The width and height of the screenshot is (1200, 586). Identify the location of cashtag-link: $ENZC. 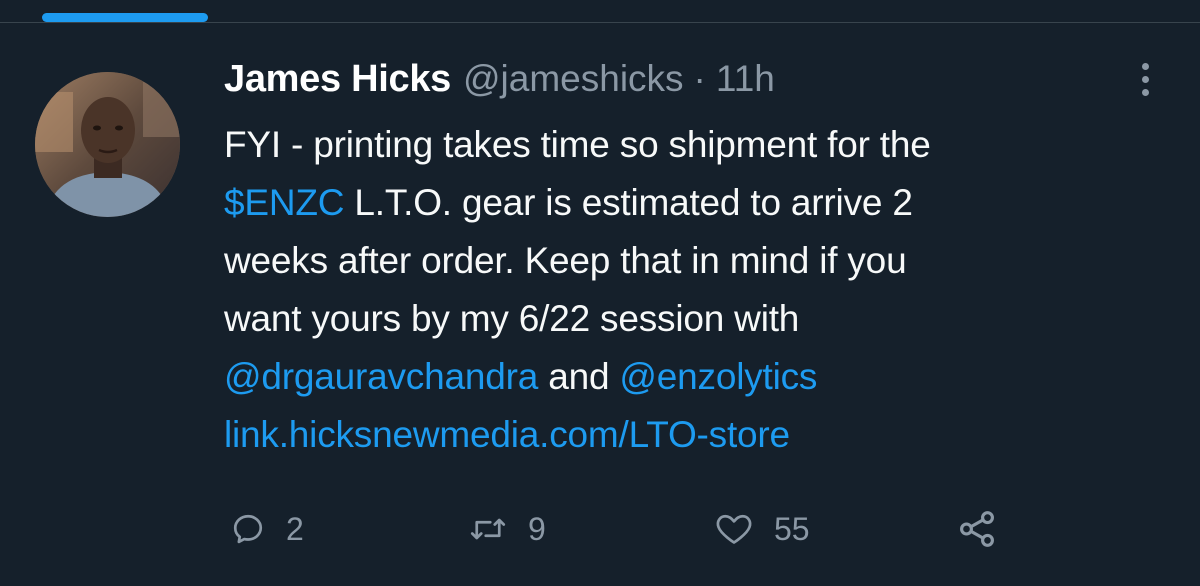
(284, 202).